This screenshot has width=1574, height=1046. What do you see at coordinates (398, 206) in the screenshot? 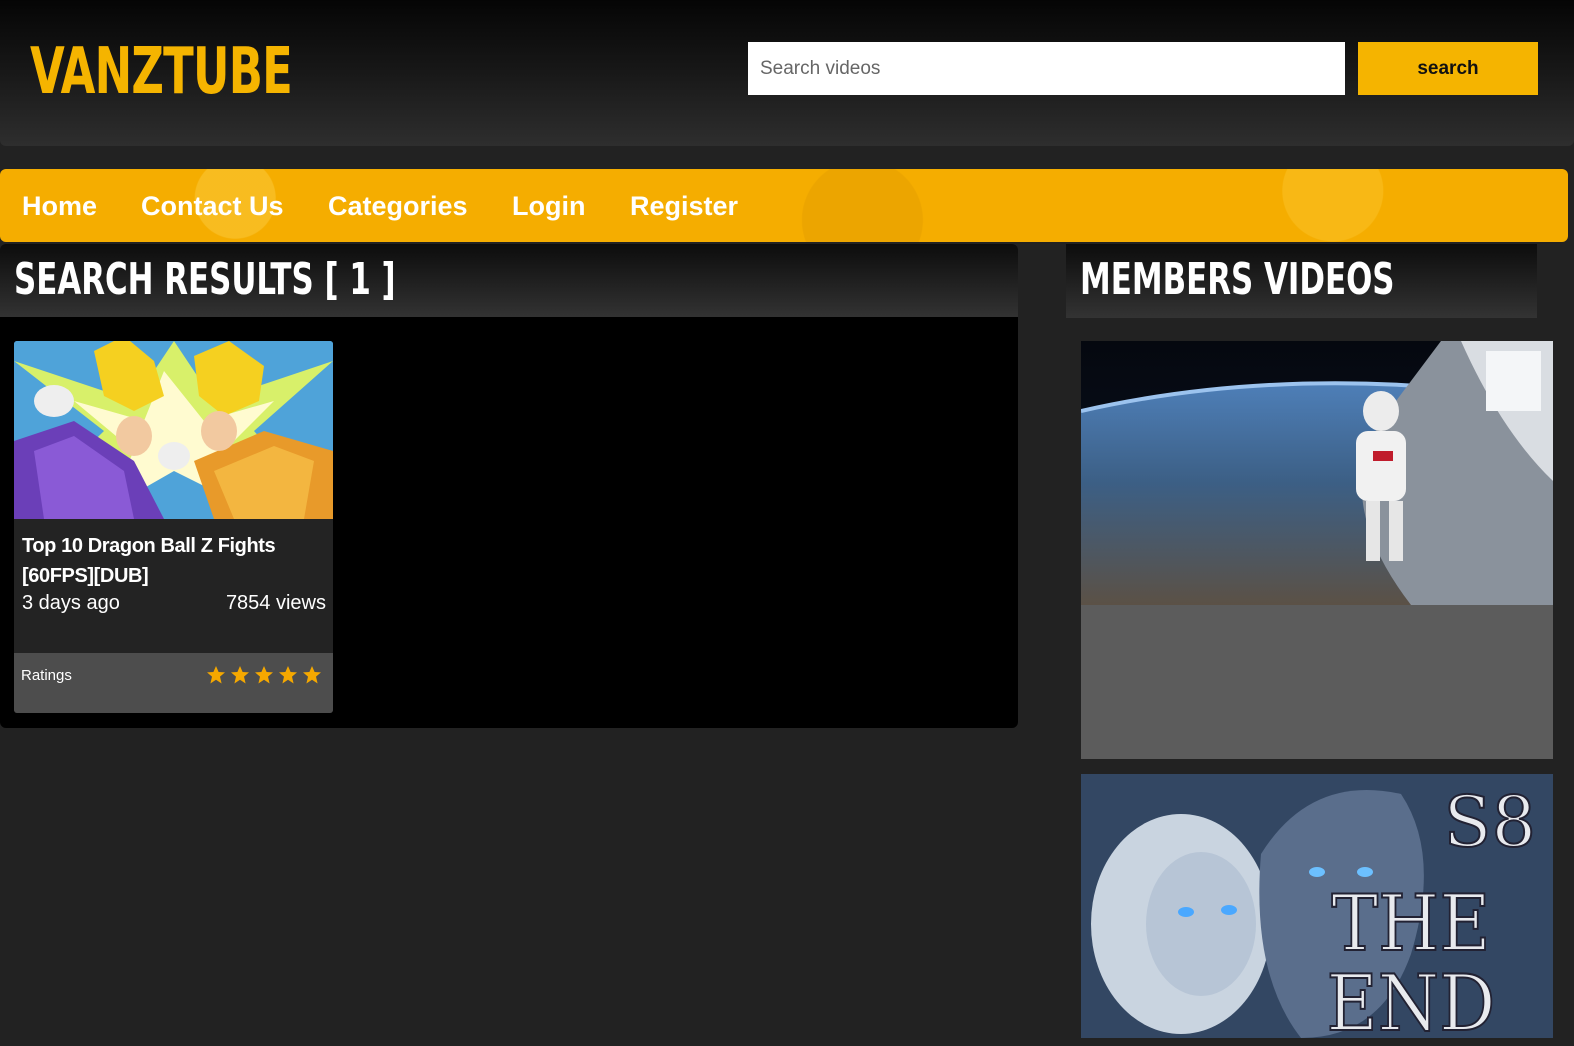
I see `nav-categories: Categories` at bounding box center [398, 206].